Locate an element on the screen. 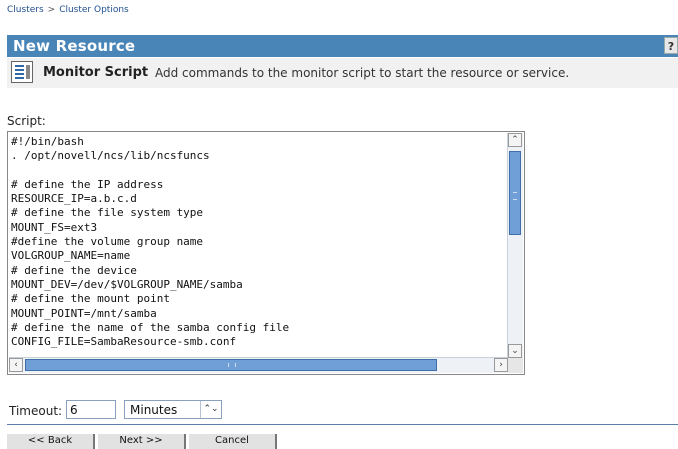 This screenshot has height=449, width=678. cancel-button: Cancel is located at coordinates (233, 441).